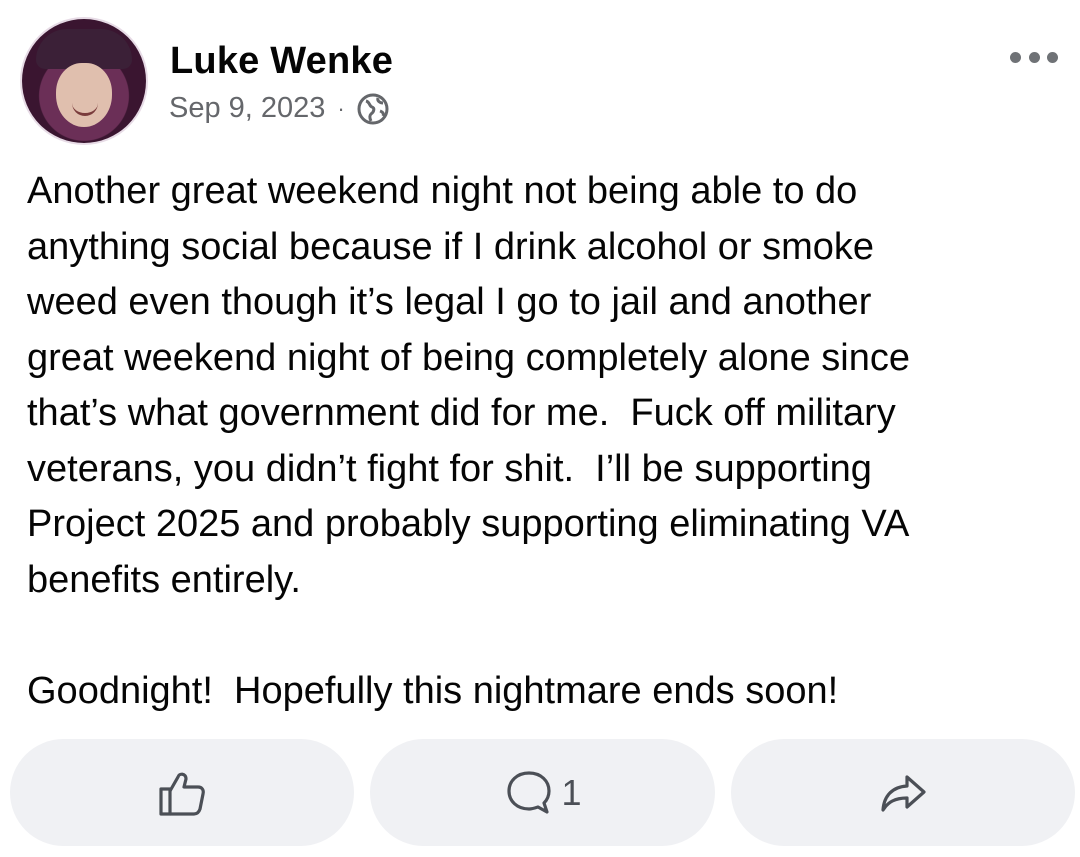 Image resolution: width=1080 pixels, height=857 pixels. What do you see at coordinates (529, 793) in the screenshot?
I see `comment-icon` at bounding box center [529, 793].